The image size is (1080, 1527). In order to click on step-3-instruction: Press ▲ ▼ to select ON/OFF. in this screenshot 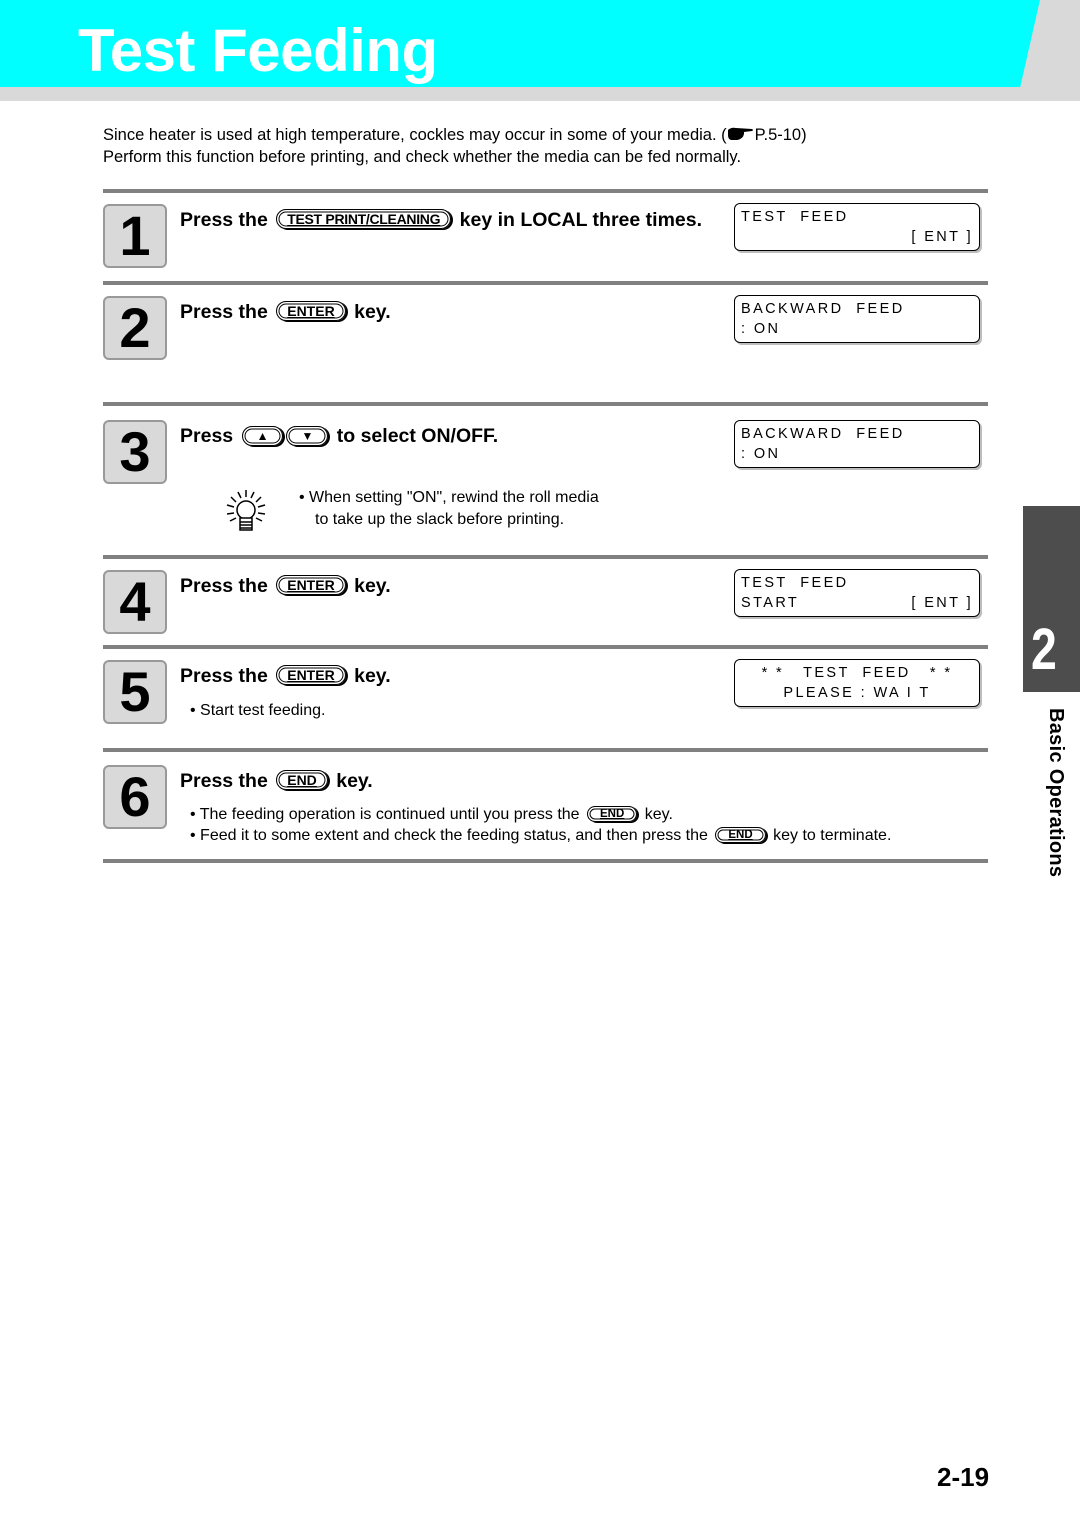, I will do `click(339, 436)`.